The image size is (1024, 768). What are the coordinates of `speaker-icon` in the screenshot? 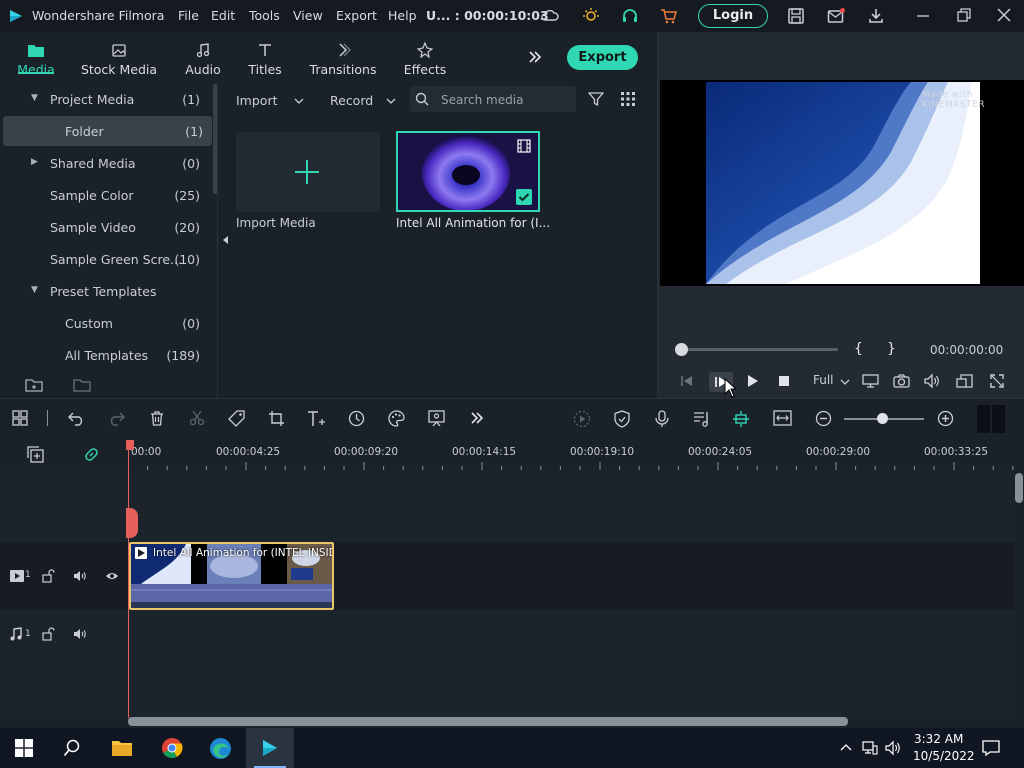 It's located at (893, 748).